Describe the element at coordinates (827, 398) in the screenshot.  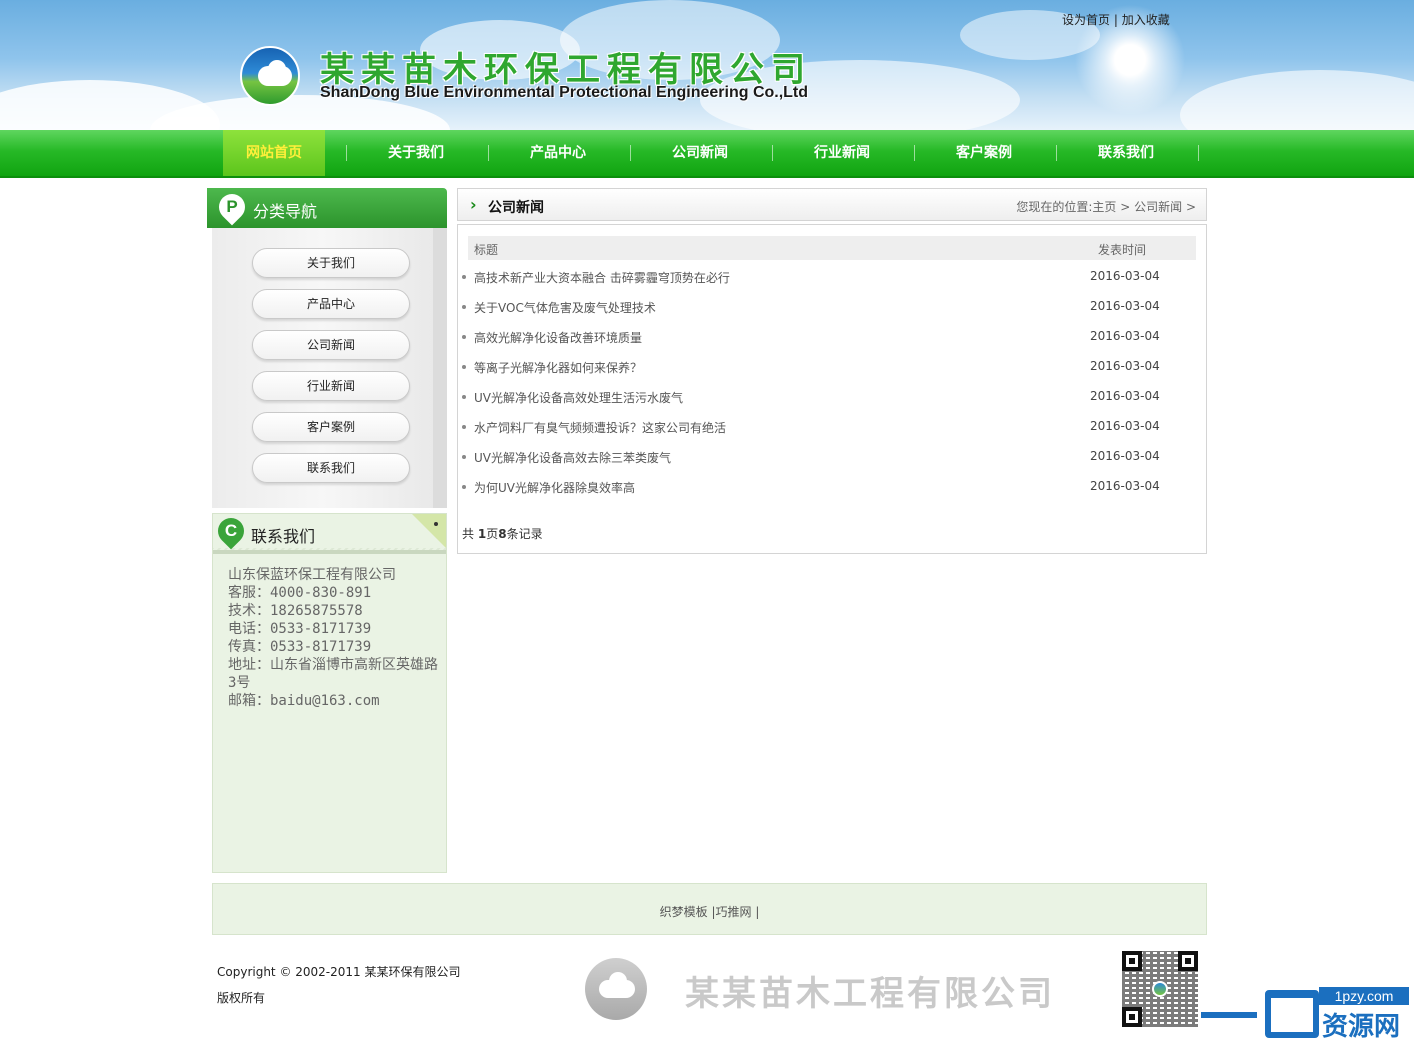
I see `table-row: UV光解净化设备高效处理生活污水废气 2016-03-04` at that location.